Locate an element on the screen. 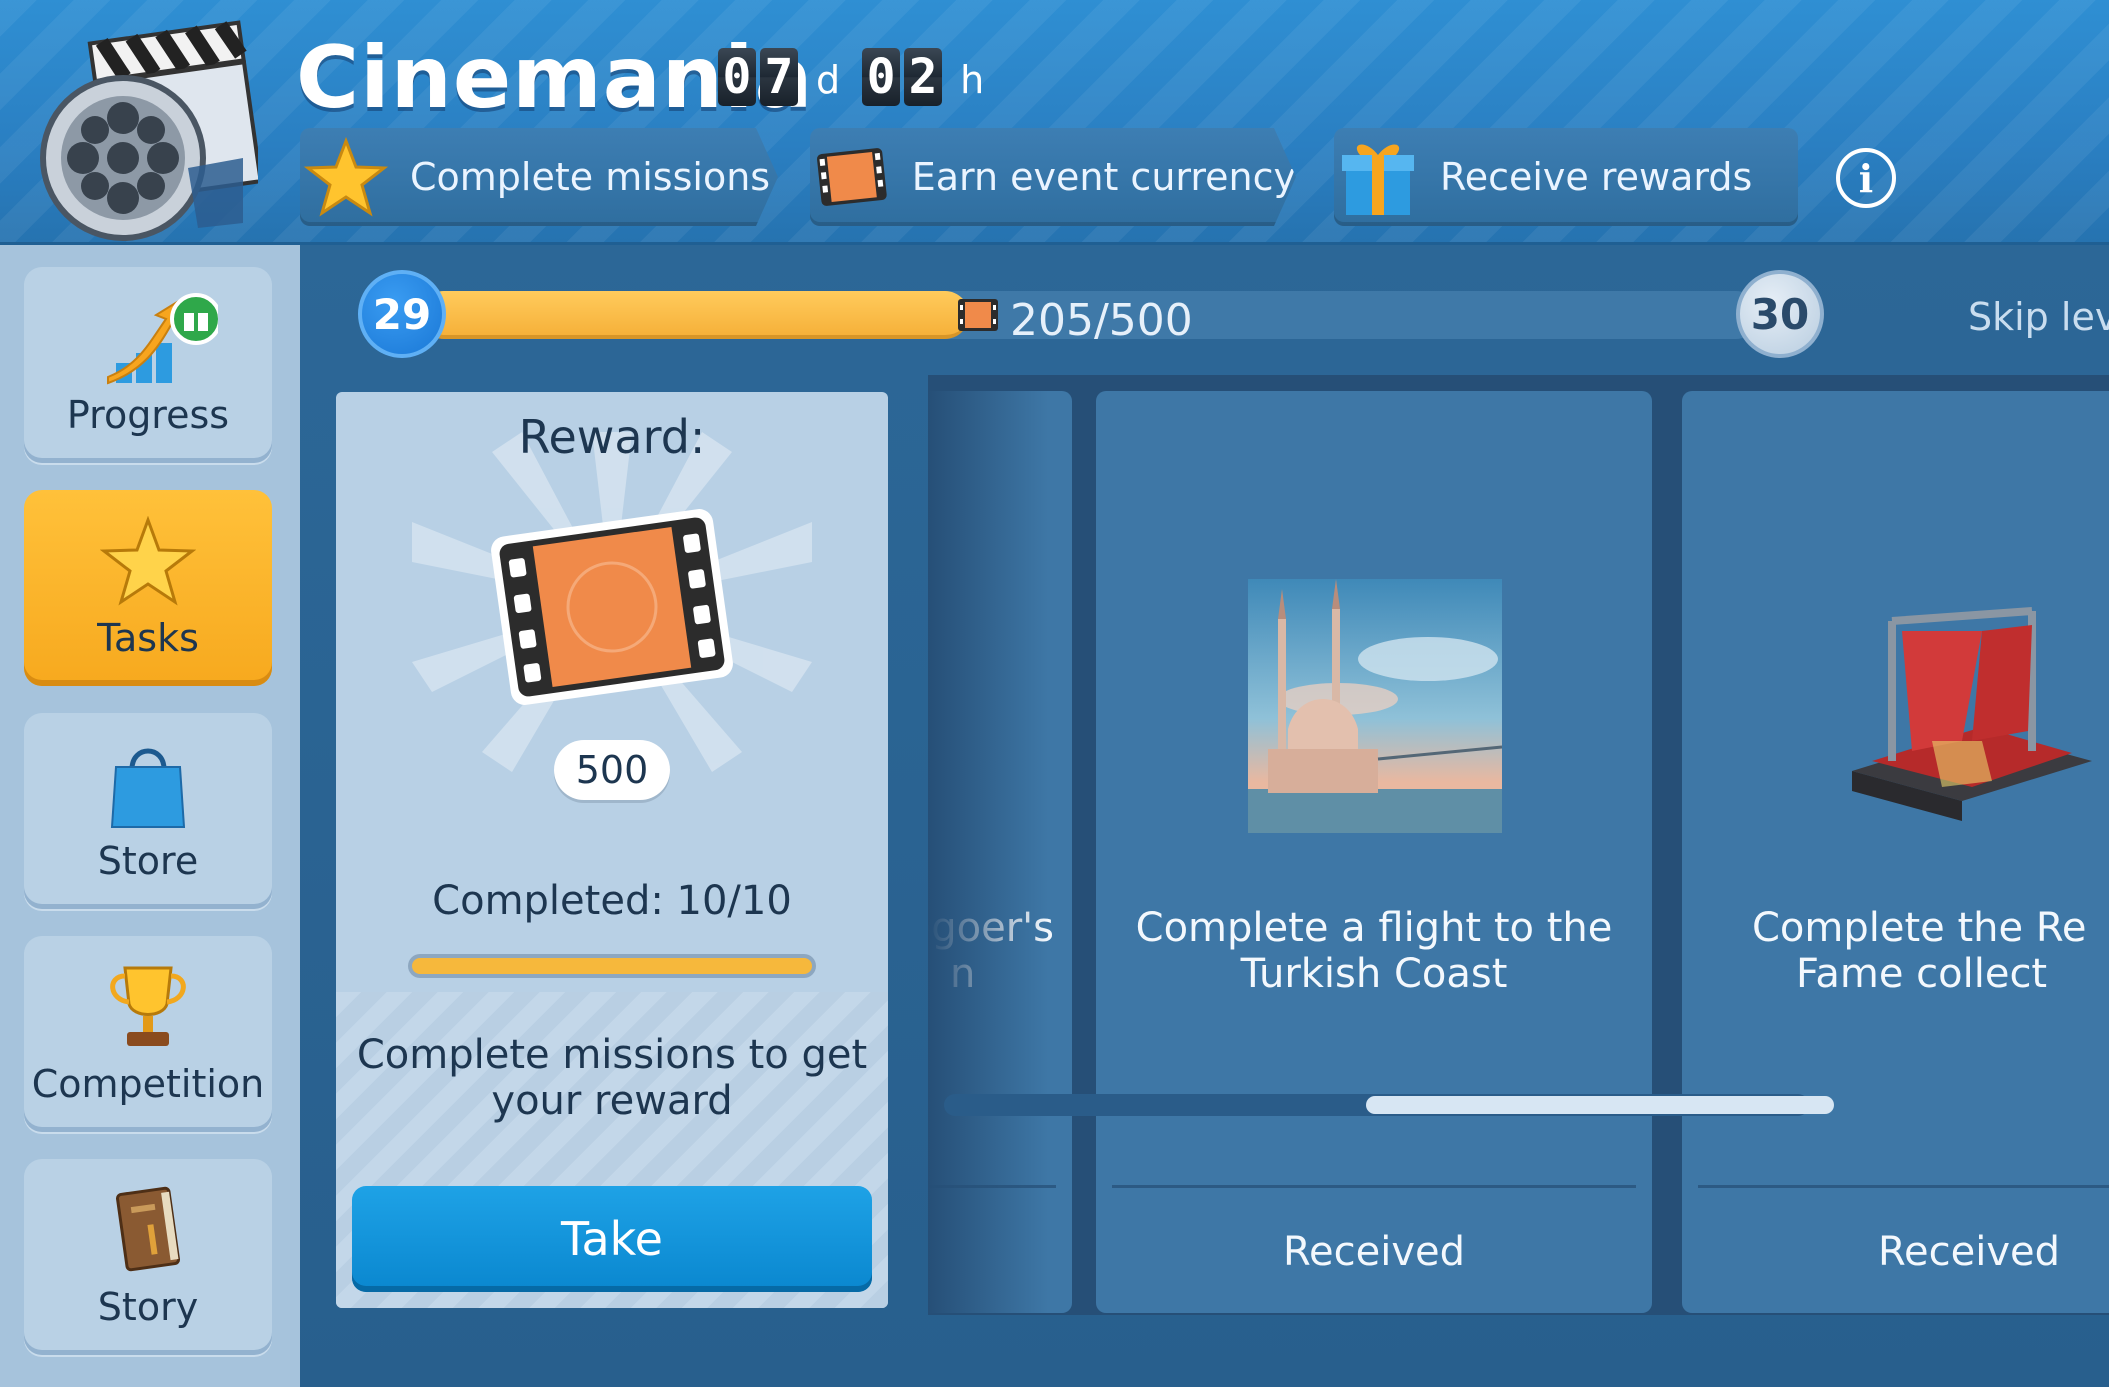 The image size is (2109, 1387). step-receive-rewards: Receive rewards is located at coordinates (1566, 177).